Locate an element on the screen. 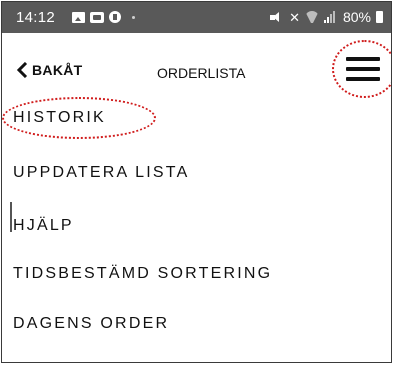 This screenshot has width=394, height=365. system-icons: ✕ 80% is located at coordinates (326, 17).